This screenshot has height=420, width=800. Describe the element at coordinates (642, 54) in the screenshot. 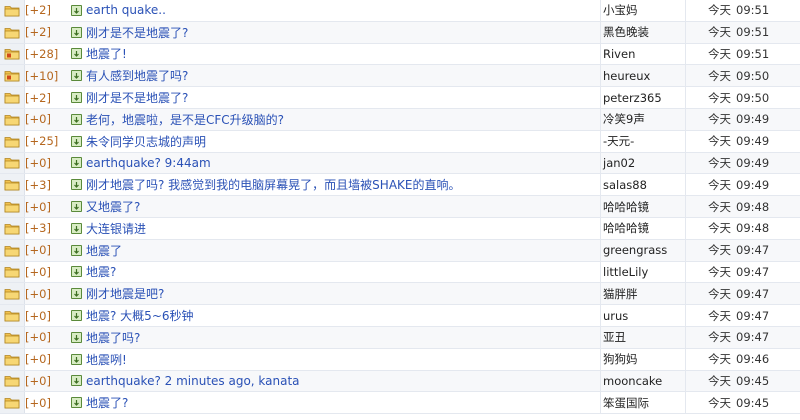

I see `thread-author: Riven` at that location.